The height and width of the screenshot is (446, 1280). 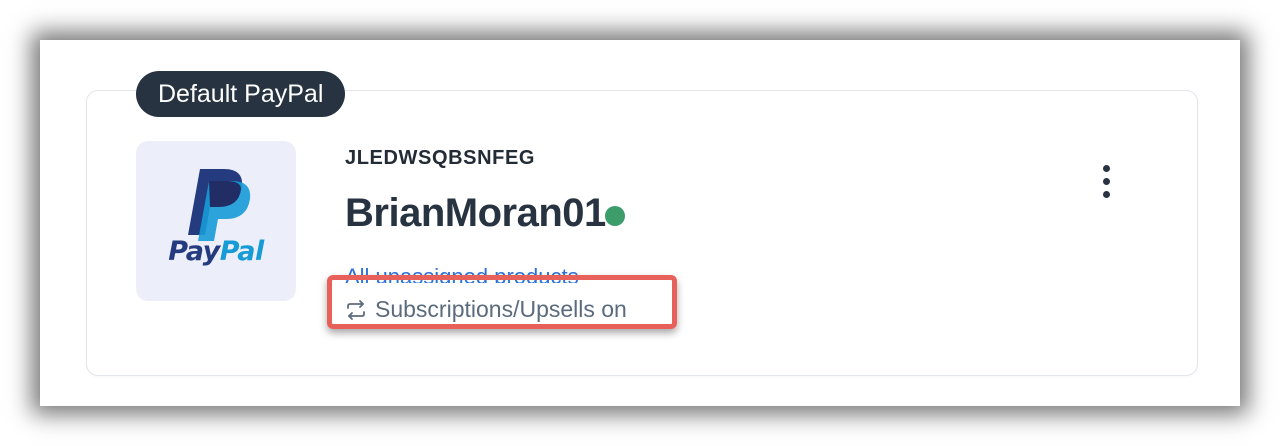 I want to click on paypal-wordmark-pal: Pal, so click(x=242, y=251).